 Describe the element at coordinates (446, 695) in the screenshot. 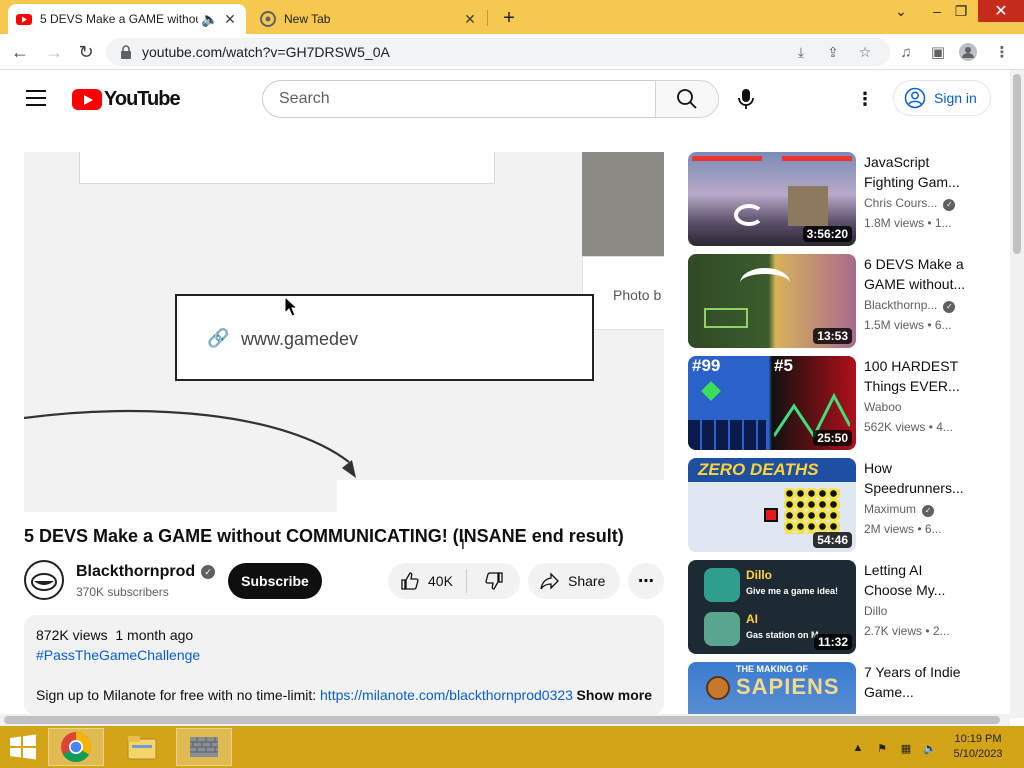

I see `milanote-link: https://milanote.com/blackthornprod0323` at that location.